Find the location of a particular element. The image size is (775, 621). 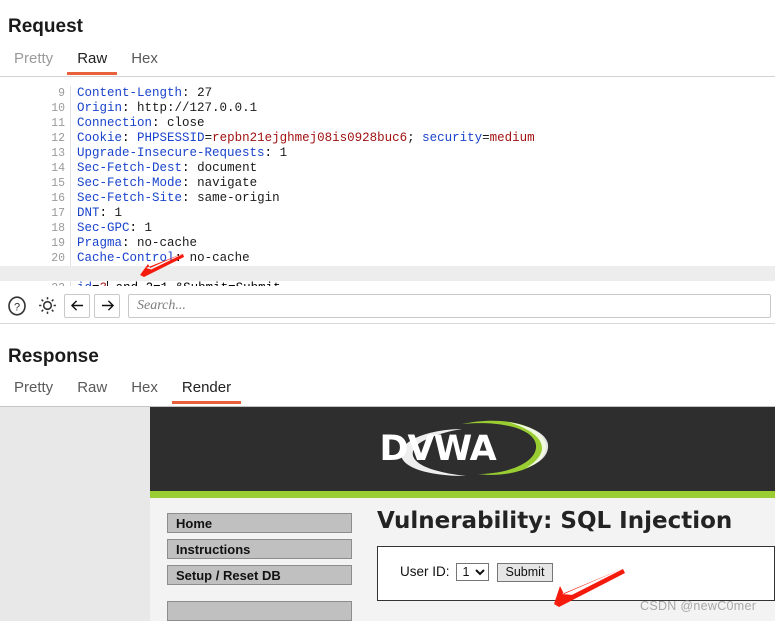

dvwa-green-divider is located at coordinates (462, 494).